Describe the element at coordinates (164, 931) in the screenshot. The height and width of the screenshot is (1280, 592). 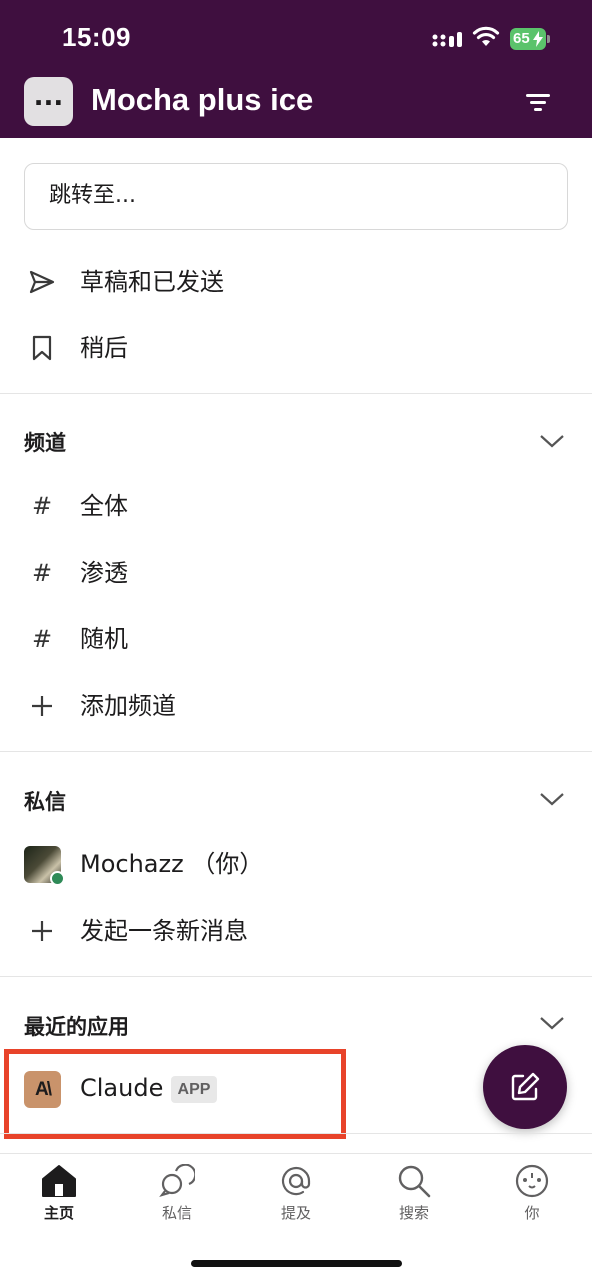
I see `new-message-label: 发起一条新消息` at that location.